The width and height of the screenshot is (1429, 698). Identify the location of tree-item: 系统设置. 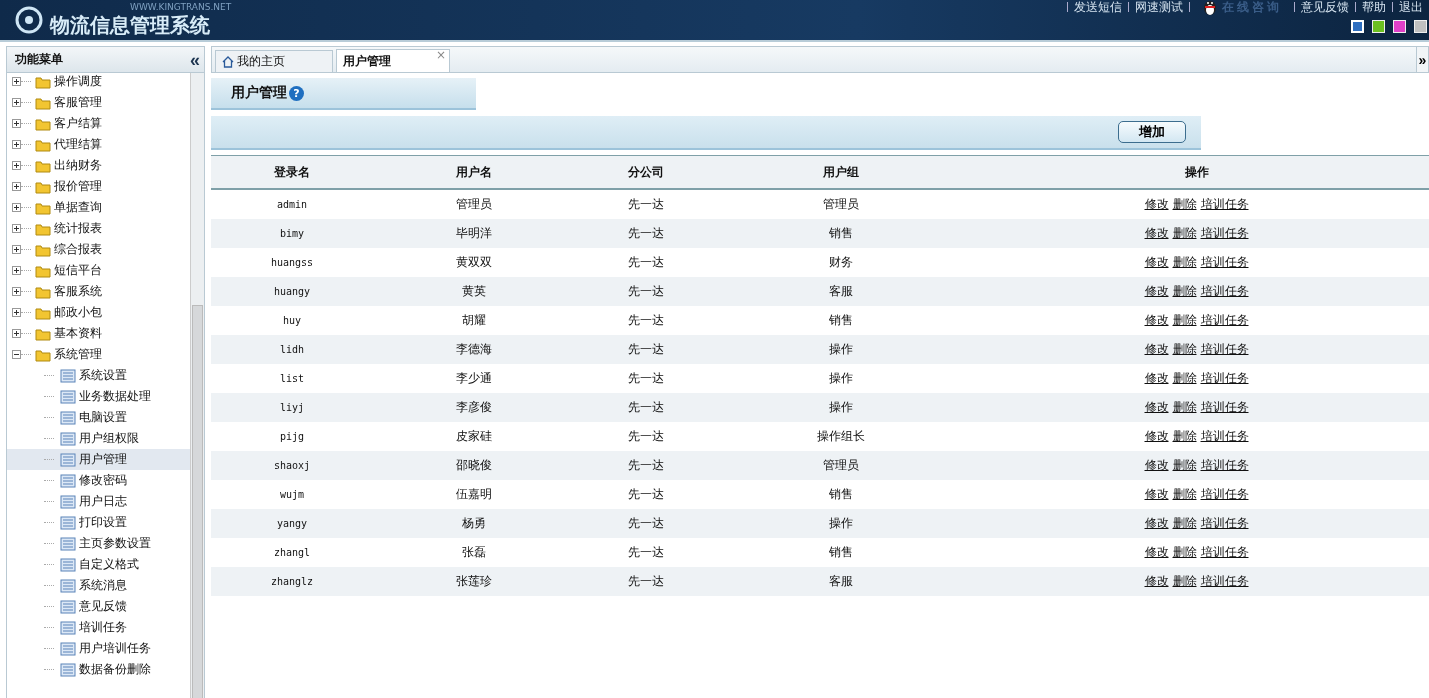
(98, 375).